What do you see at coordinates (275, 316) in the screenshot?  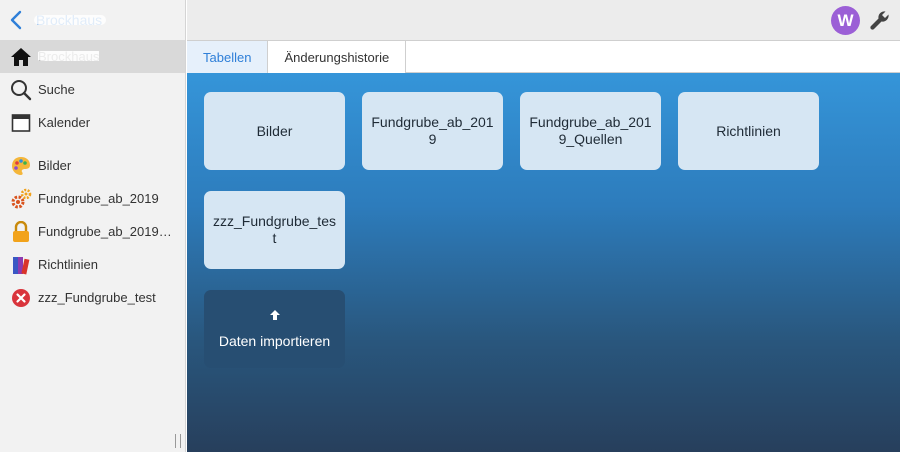 I see `upload-arrow-icon` at bounding box center [275, 316].